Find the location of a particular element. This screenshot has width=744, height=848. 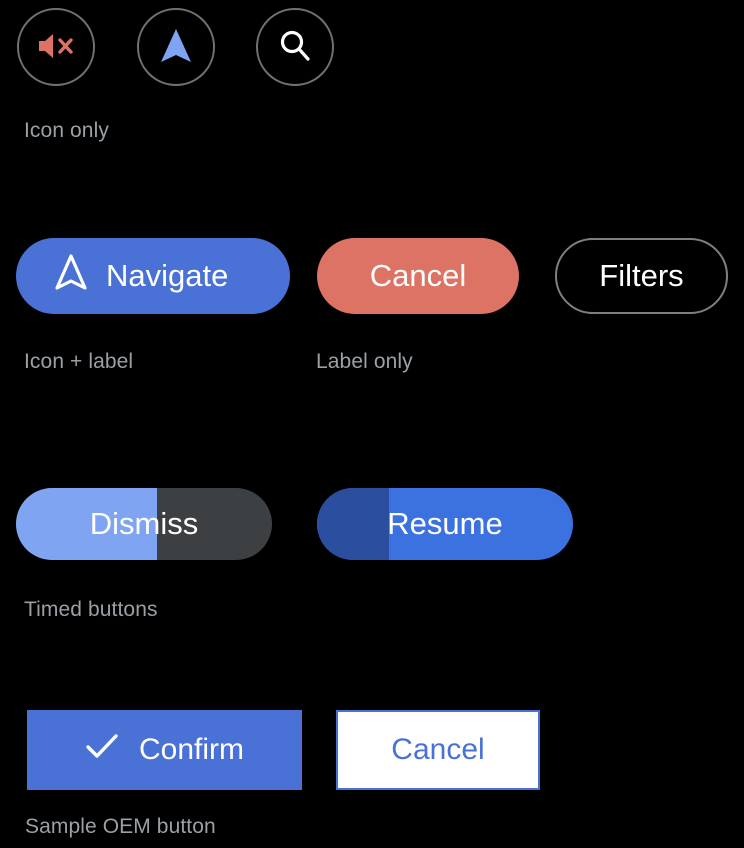

caption-sample-oem-button: Sample OEM button is located at coordinates (120, 826).